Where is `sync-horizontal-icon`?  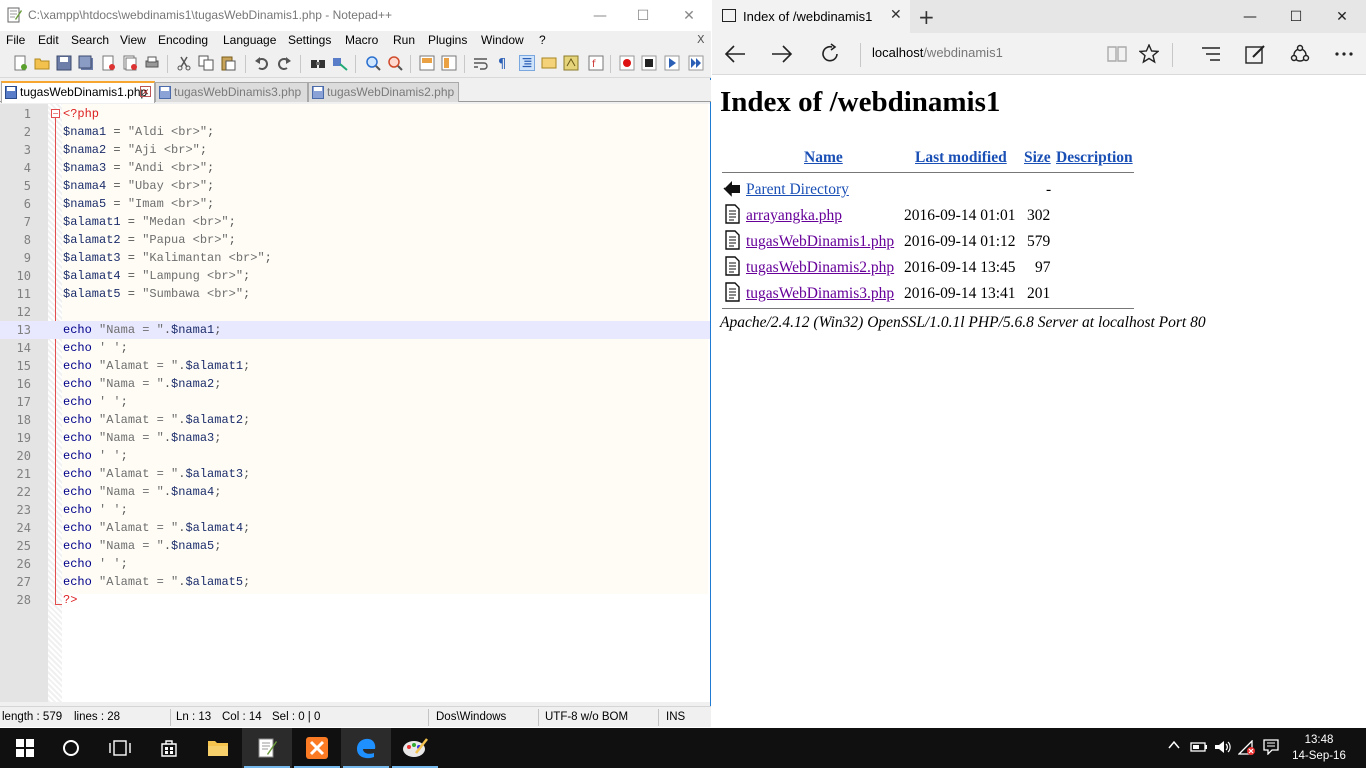
sync-horizontal-icon is located at coordinates (449, 63).